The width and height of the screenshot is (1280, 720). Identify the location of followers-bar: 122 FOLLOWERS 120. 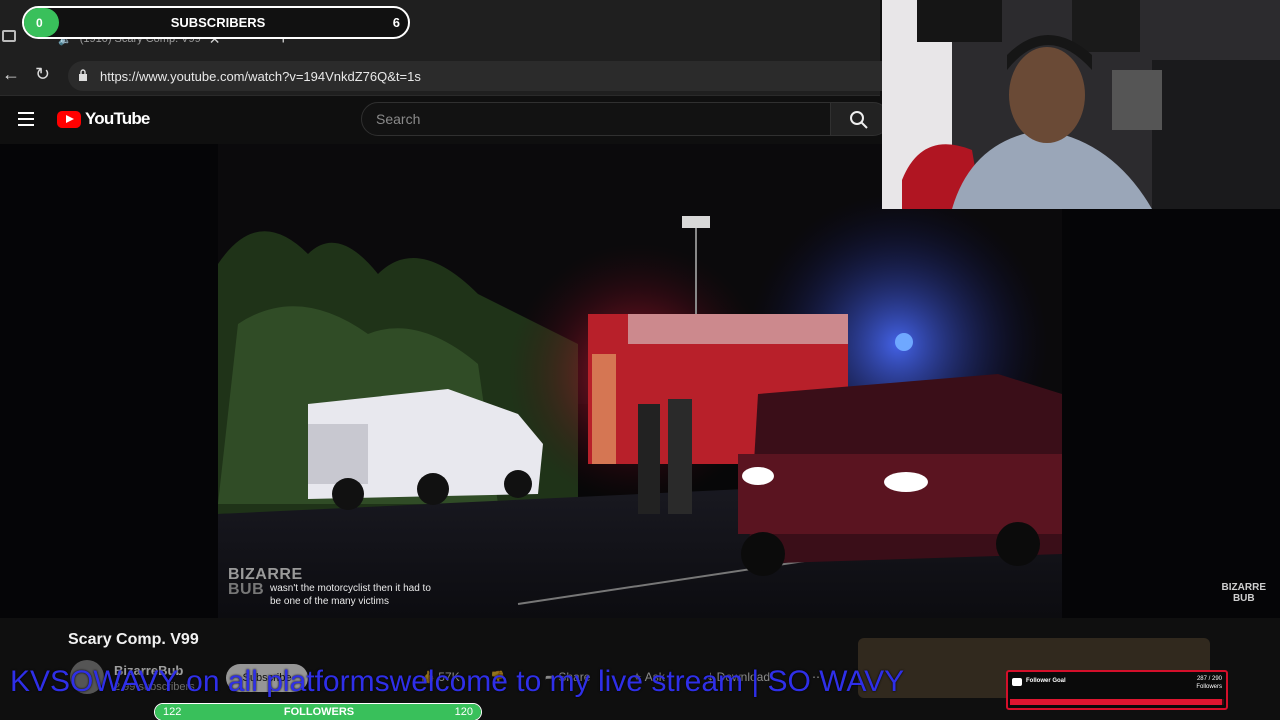
(318, 711).